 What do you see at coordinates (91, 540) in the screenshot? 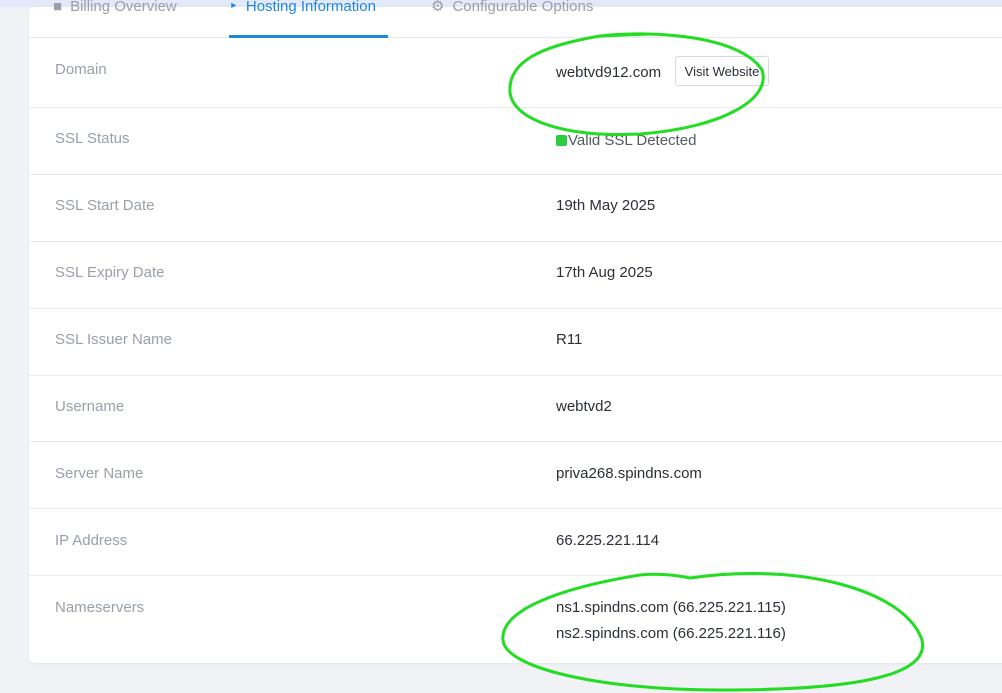
I see `ip-address-label: IP Address` at bounding box center [91, 540].